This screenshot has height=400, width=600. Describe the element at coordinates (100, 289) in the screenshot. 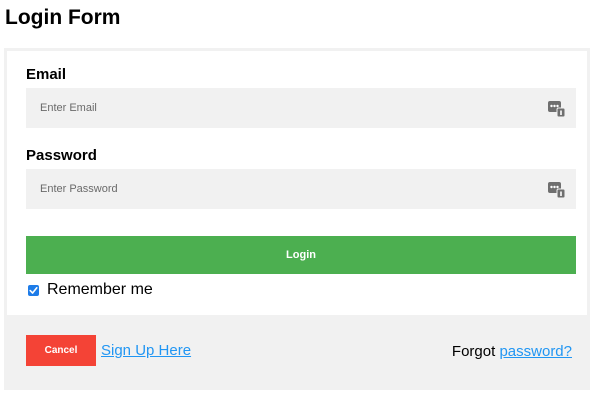

I see `remember-label: Remember me` at that location.